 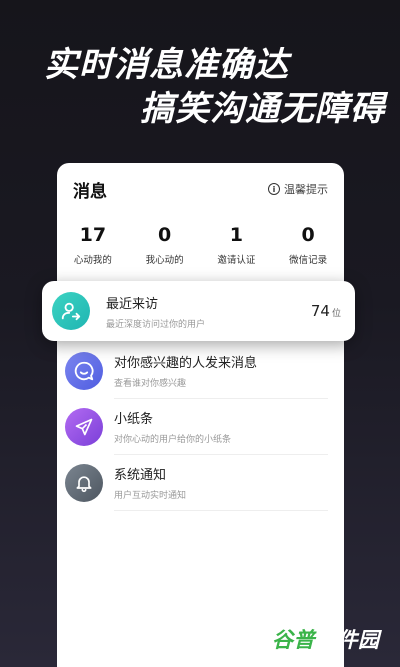 What do you see at coordinates (140, 475) in the screenshot?
I see `list-item-title: 系统通知` at bounding box center [140, 475].